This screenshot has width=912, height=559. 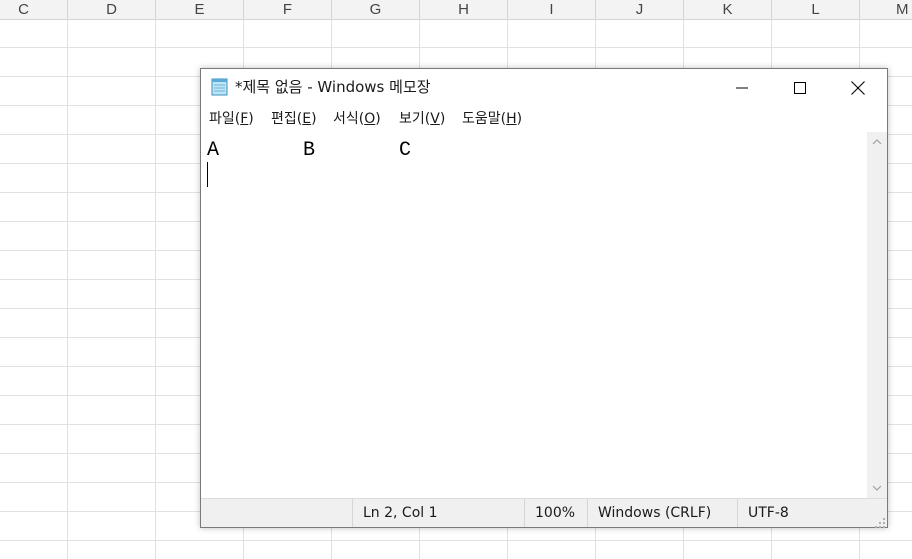 I want to click on column-header-d: D, so click(x=112, y=9).